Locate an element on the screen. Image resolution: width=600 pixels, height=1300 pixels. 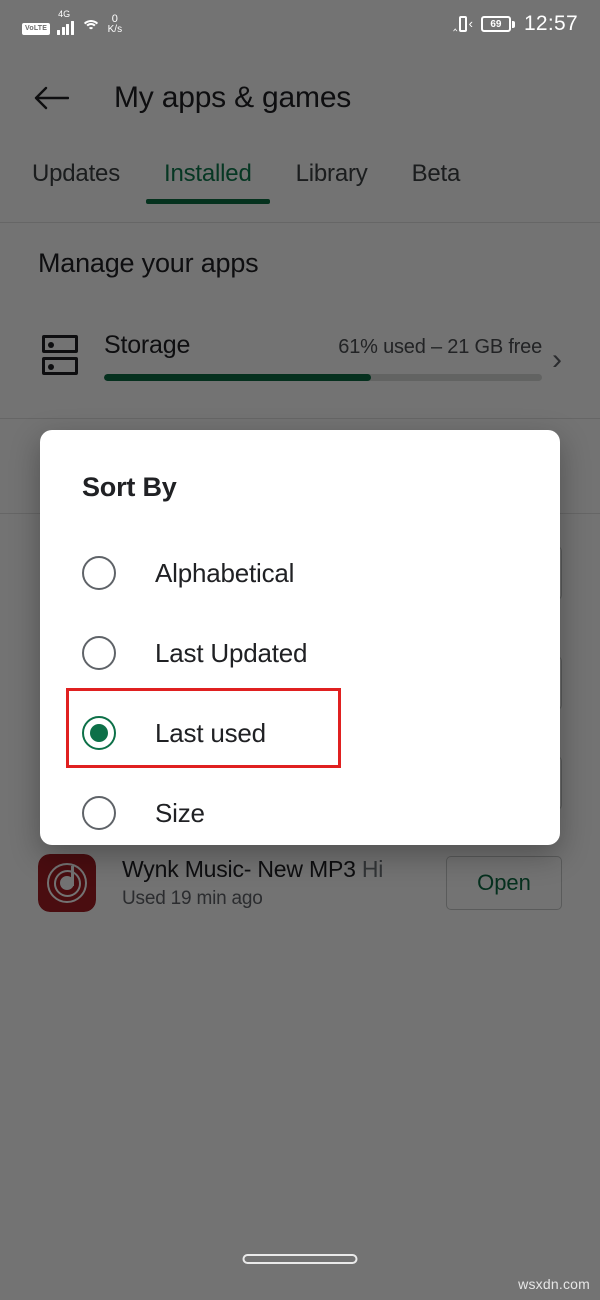
sort-option-alphabetical: Alphabetical is located at coordinates (300, 573).